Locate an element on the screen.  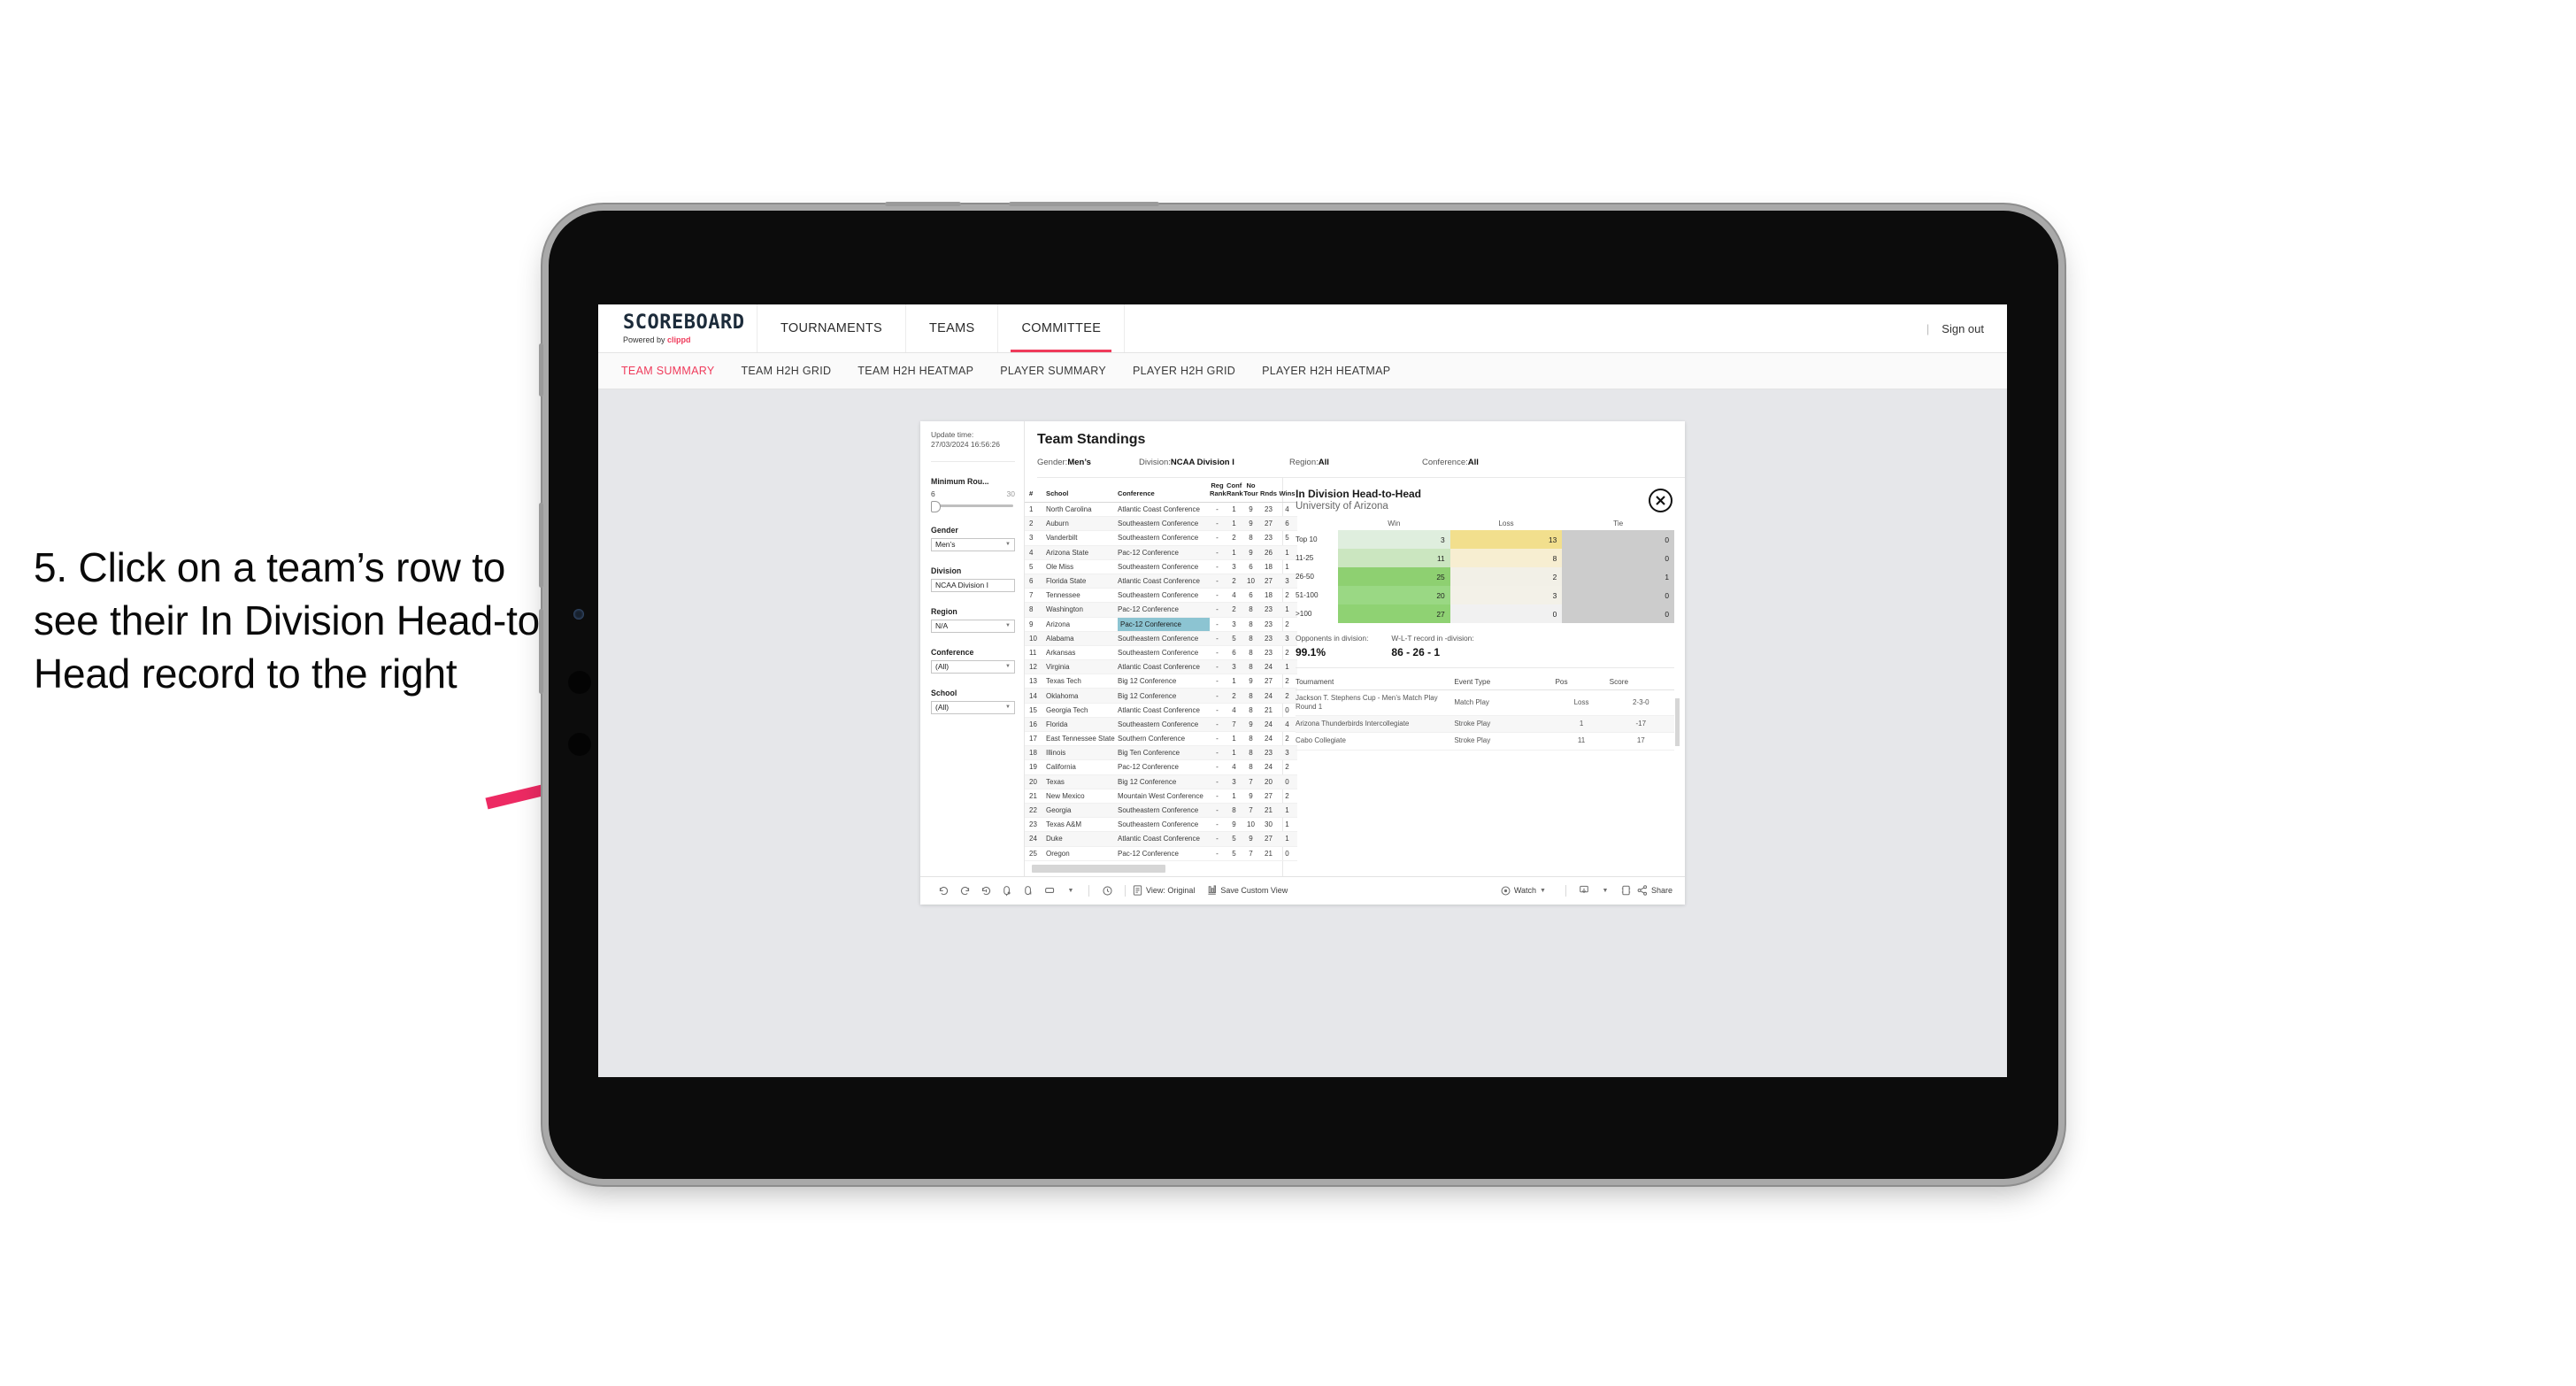
cell-conf: Atlantic Coast Conference is located at coordinates (1164, 510).